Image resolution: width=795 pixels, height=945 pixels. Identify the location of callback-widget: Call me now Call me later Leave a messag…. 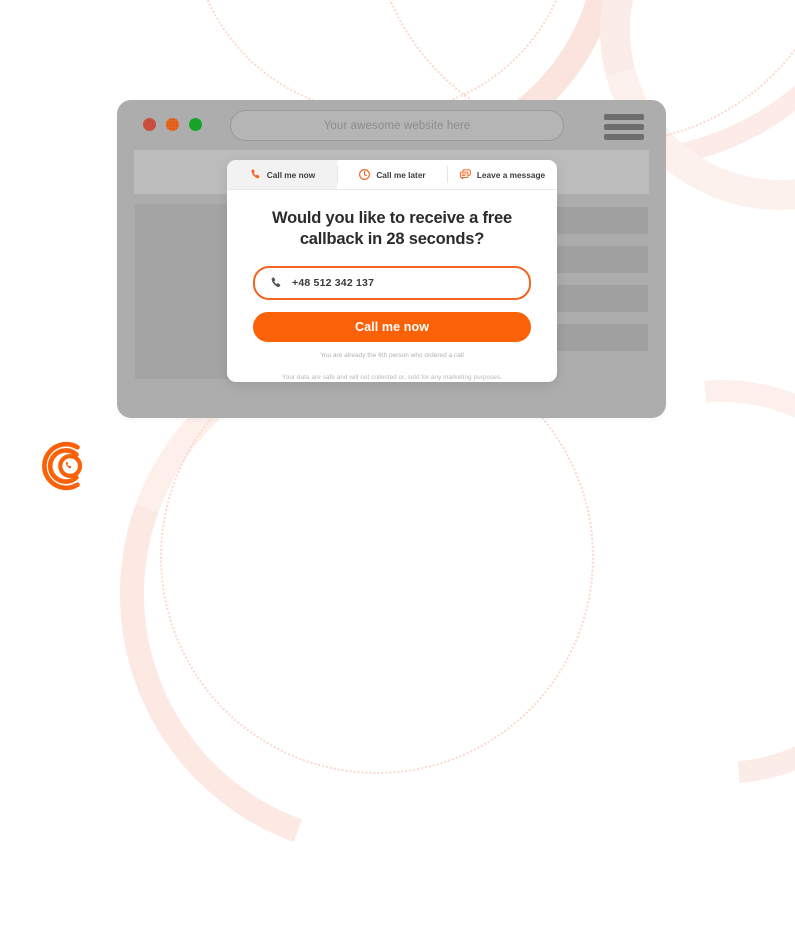
(392, 271).